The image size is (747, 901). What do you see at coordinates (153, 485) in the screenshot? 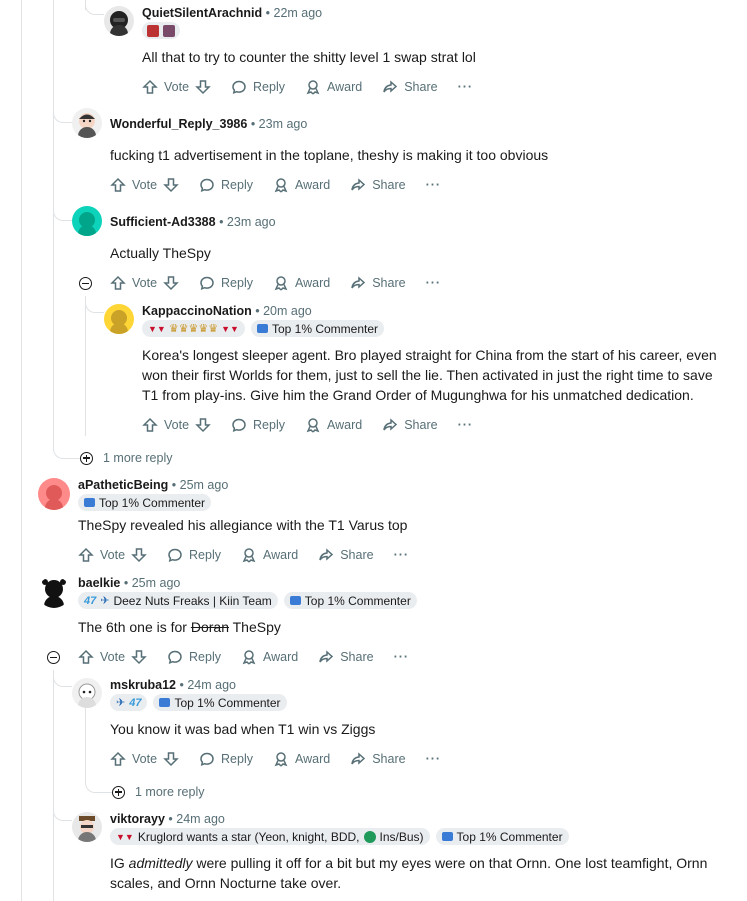
I see `username: aPatheticBeing • 25m ago` at bounding box center [153, 485].